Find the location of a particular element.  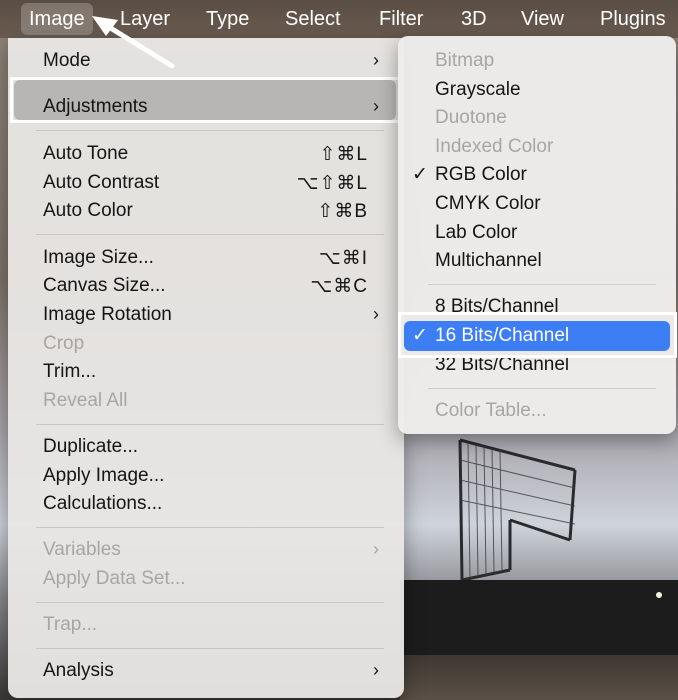

menubar-type: Type is located at coordinates (227, 19).